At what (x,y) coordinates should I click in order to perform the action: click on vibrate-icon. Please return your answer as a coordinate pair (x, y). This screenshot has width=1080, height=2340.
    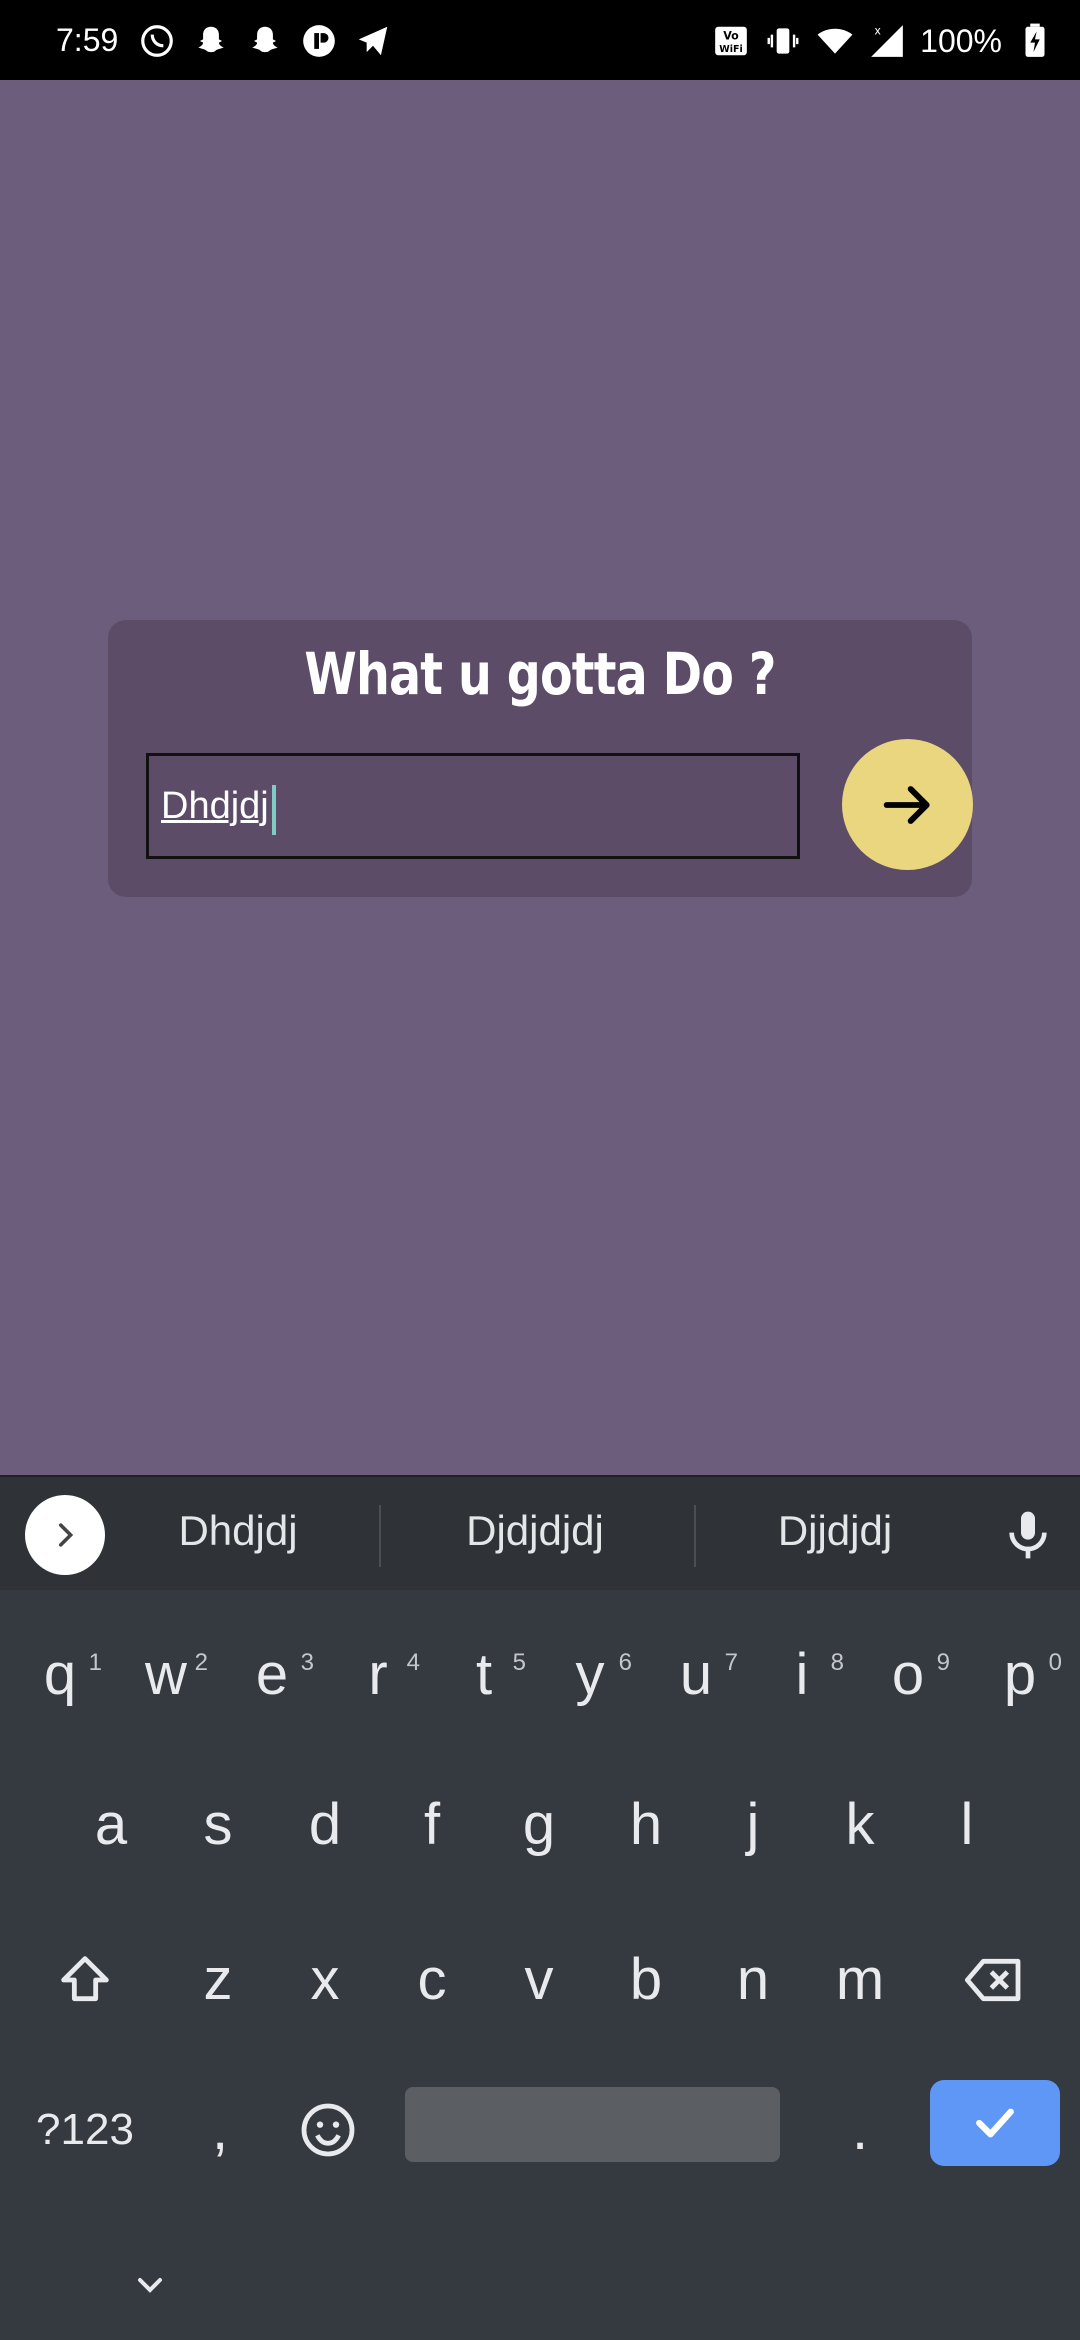
    Looking at the image, I should click on (783, 41).